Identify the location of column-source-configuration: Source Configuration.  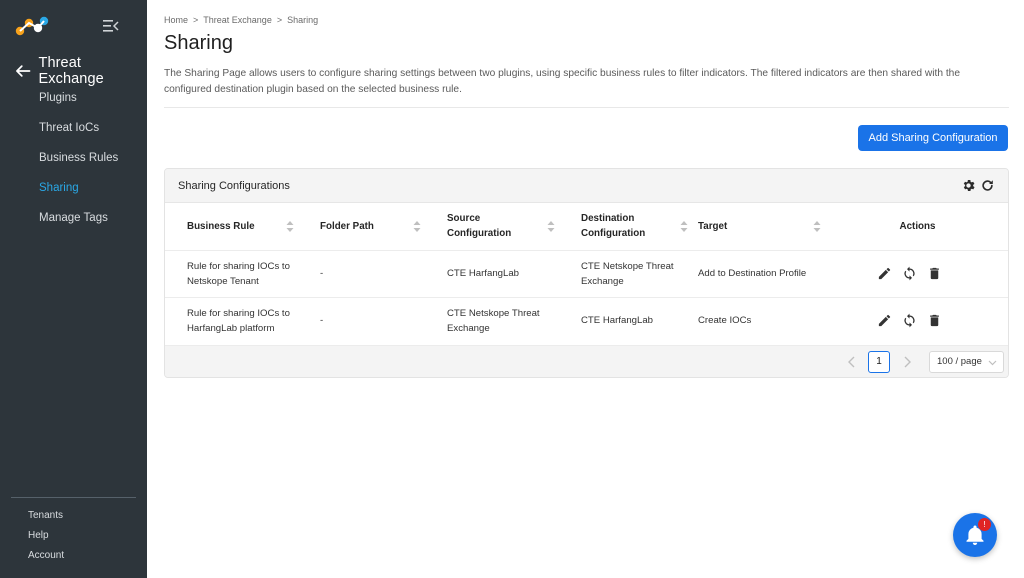
(492, 226).